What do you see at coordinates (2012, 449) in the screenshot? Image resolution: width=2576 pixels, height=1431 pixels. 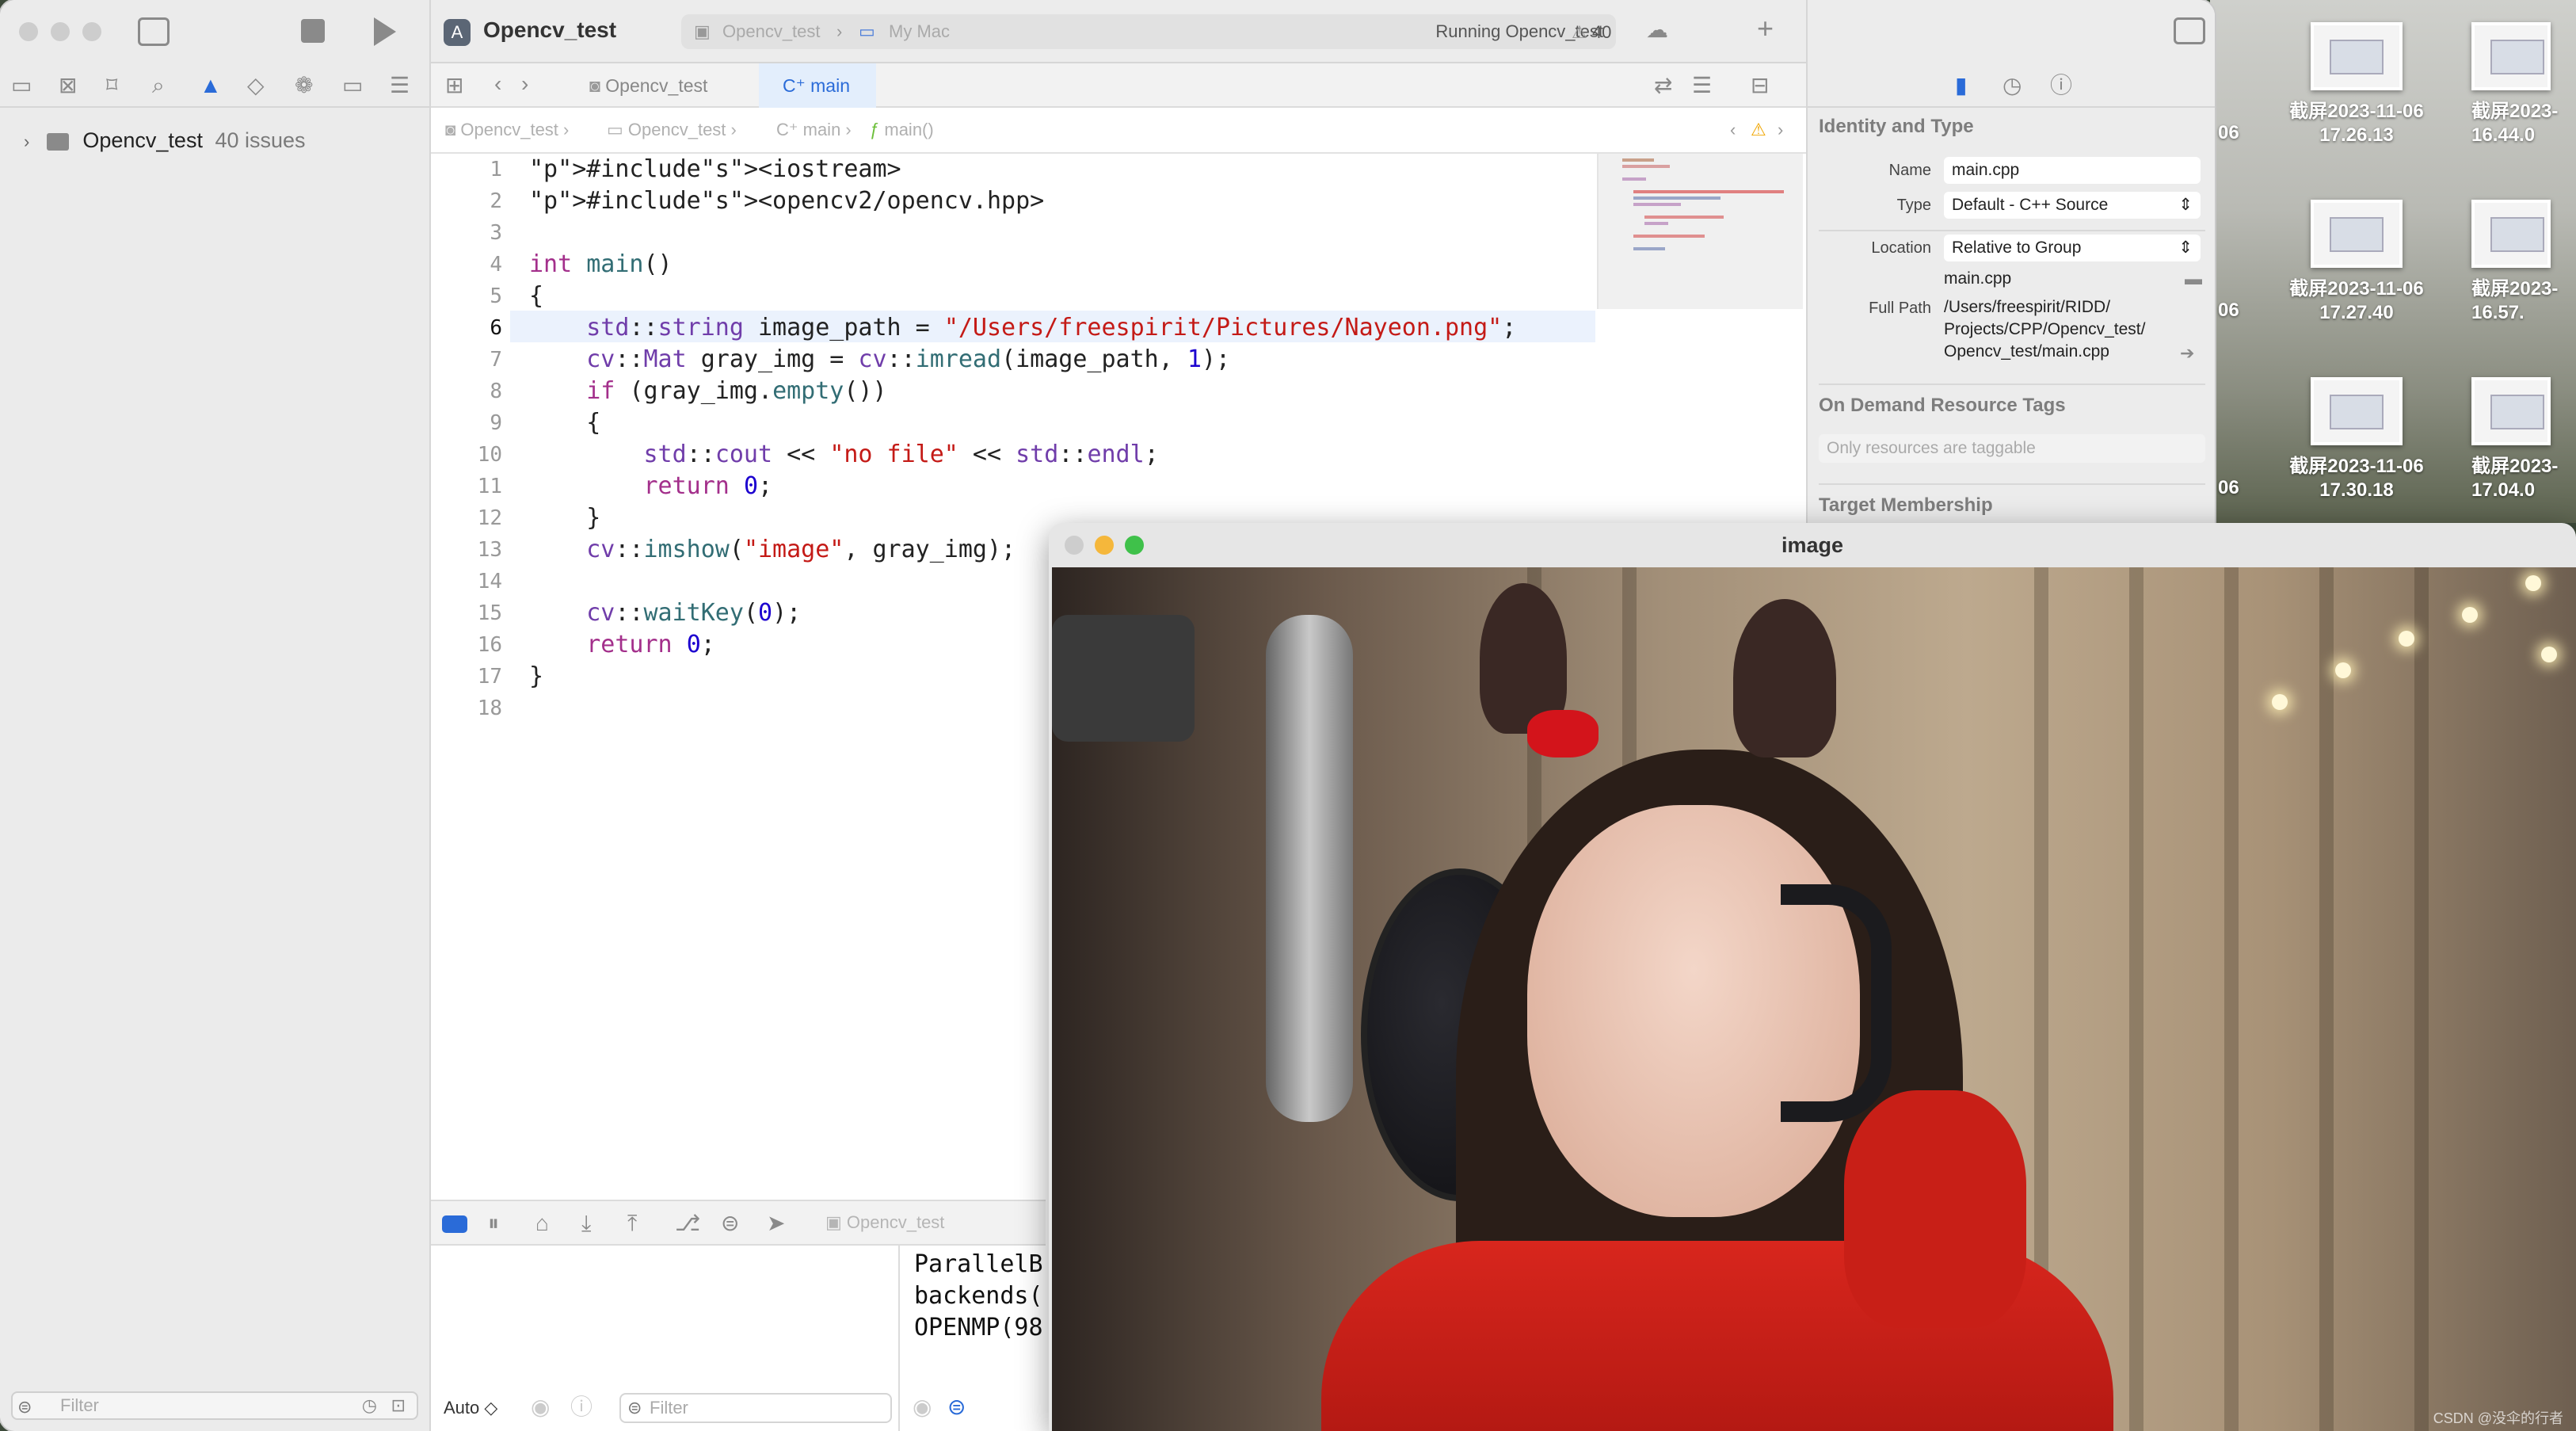 I see `odr-tags-field: Only resources are taggable` at bounding box center [2012, 449].